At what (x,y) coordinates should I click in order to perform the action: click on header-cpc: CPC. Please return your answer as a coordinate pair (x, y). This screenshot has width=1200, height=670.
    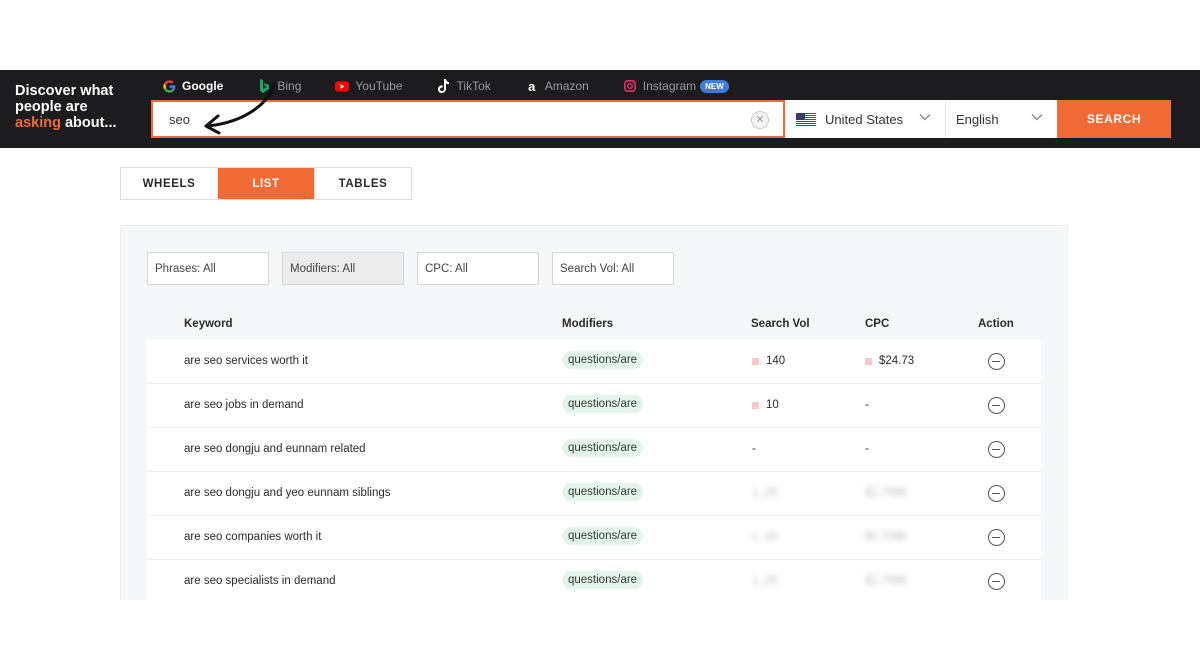
    Looking at the image, I should click on (877, 324).